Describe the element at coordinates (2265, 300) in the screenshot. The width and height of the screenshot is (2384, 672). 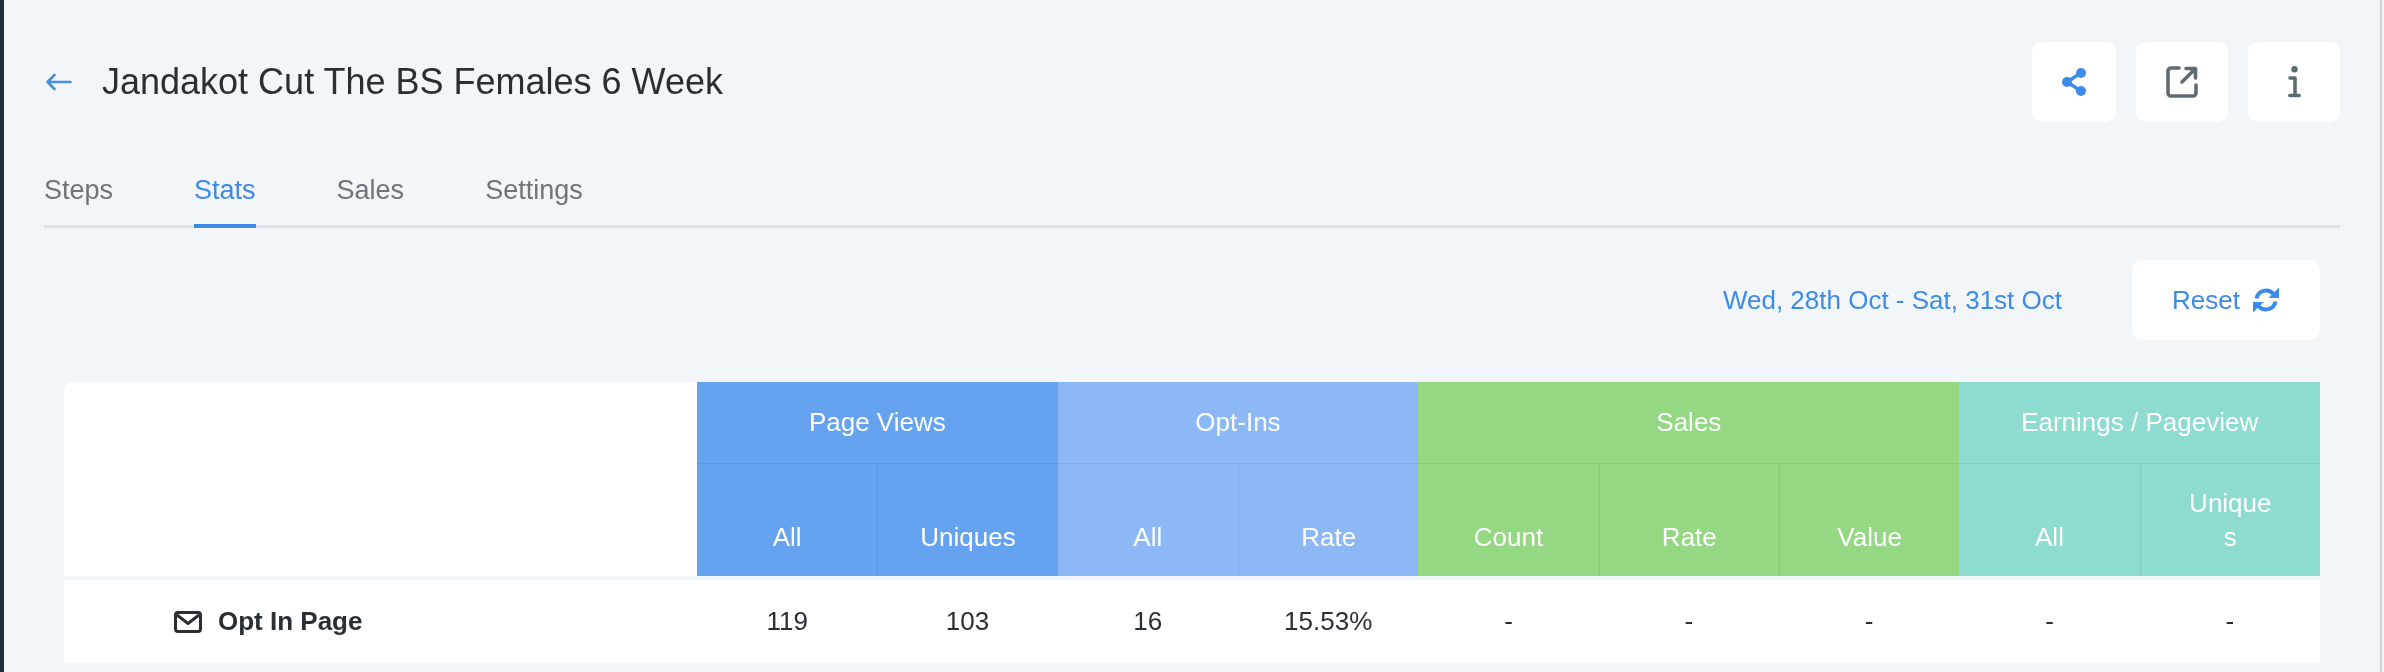
I see `sync-icon` at that location.